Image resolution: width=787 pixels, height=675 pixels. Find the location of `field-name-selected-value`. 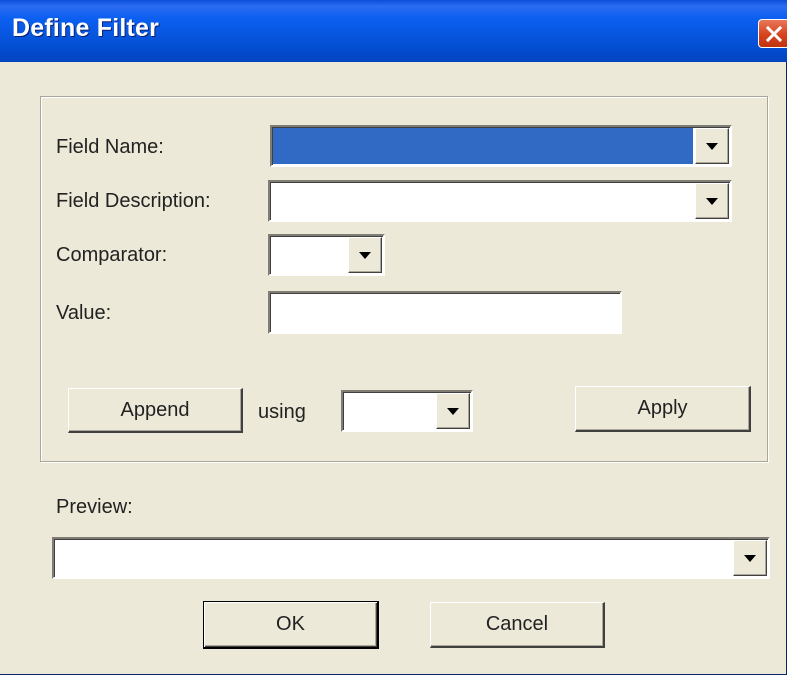

field-name-selected-value is located at coordinates (483, 146).